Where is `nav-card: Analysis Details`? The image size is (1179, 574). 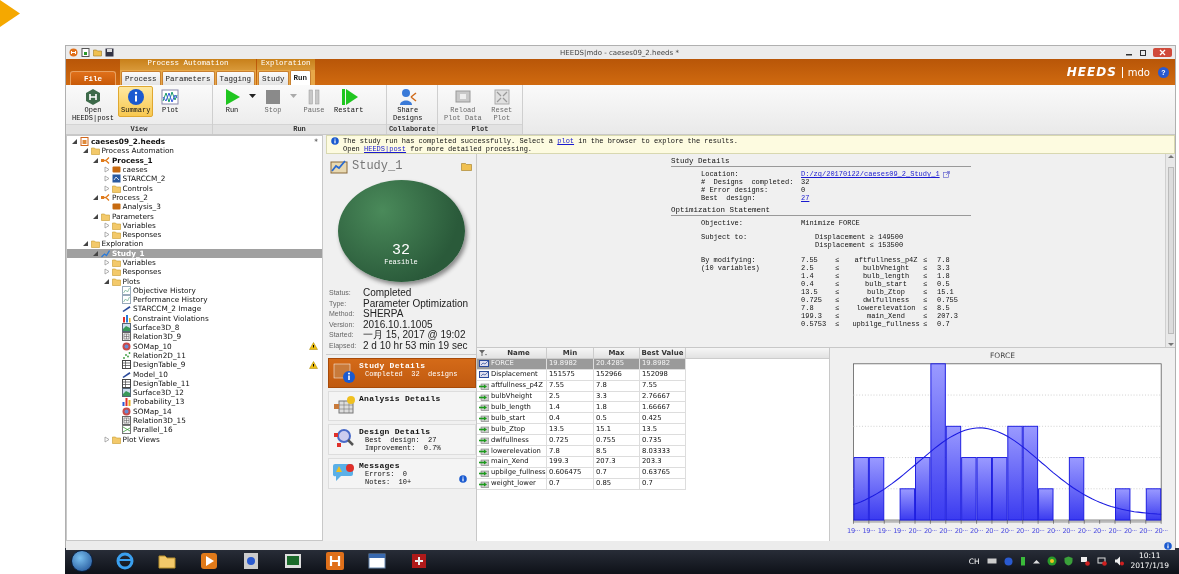 nav-card: Analysis Details is located at coordinates (402, 406).